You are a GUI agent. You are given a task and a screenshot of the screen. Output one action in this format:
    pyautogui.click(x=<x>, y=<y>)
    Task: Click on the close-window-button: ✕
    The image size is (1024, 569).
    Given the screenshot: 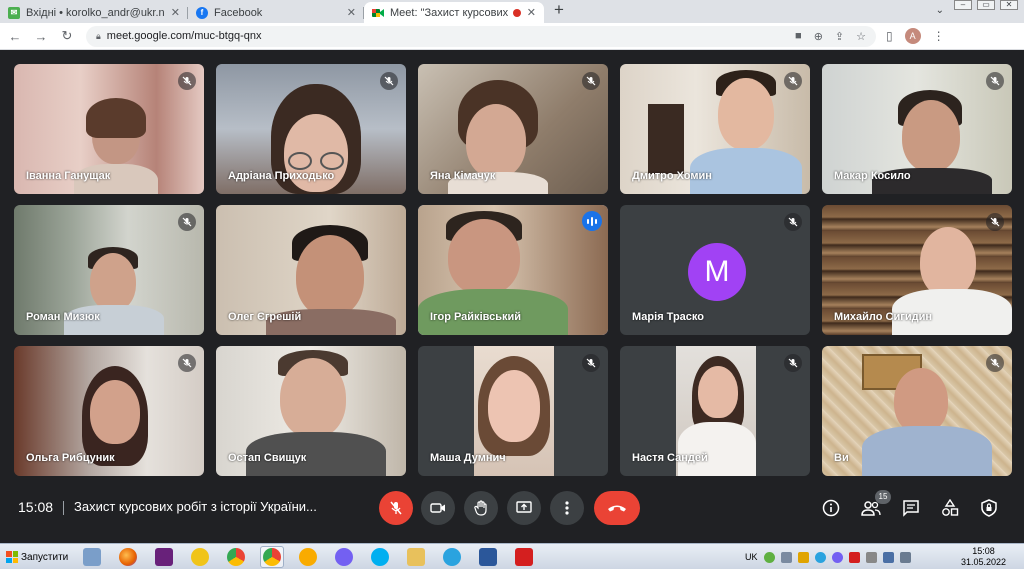 What is the action you would take?
    pyautogui.click(x=1009, y=5)
    